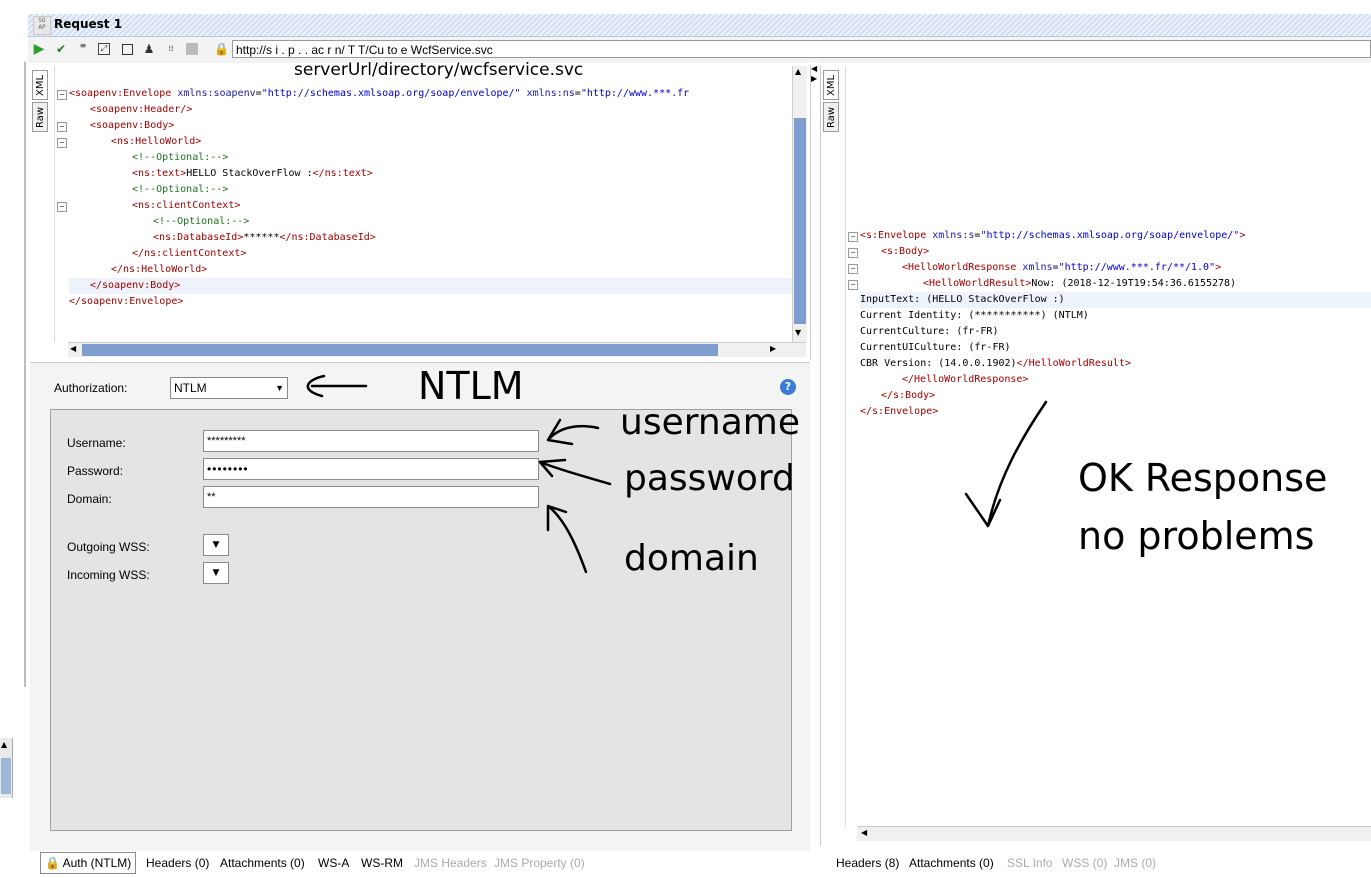  I want to click on xml-line: CurrentCulture: (fr-FR), so click(929, 331).